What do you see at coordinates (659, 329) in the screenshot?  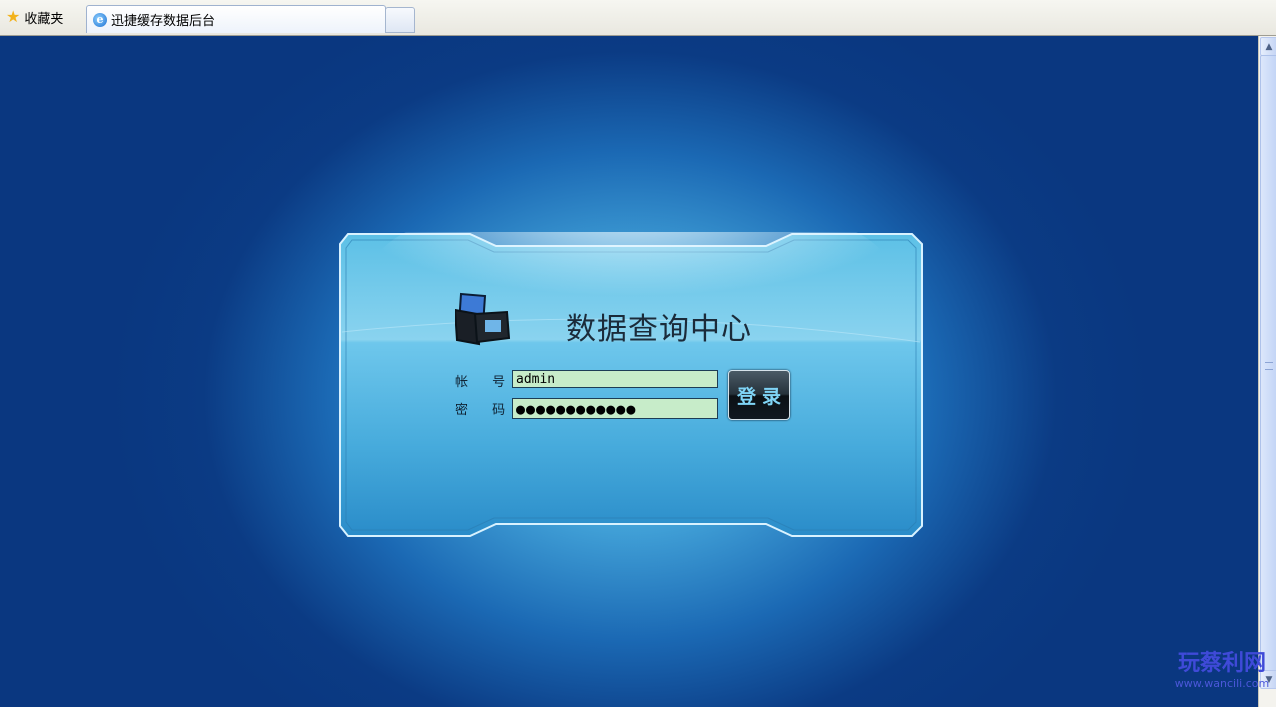 I see `page-title: 数据查询中心` at bounding box center [659, 329].